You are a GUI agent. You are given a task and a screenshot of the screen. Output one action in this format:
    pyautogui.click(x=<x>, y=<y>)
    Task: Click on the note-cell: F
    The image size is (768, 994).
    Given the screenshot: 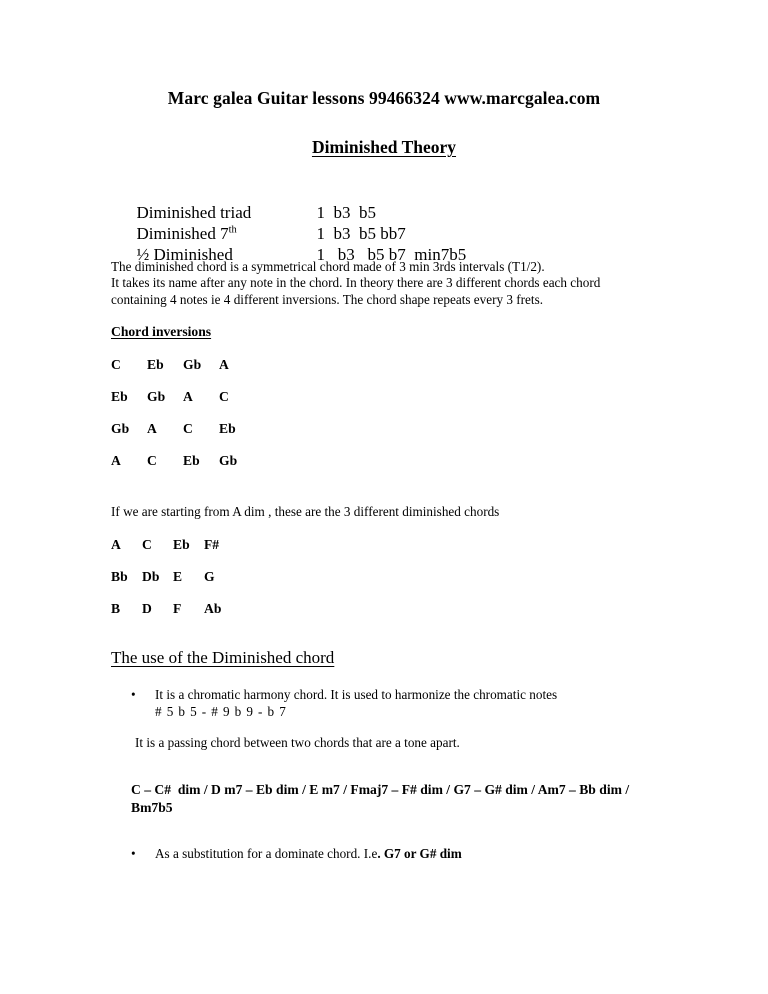 What is the action you would take?
    pyautogui.click(x=177, y=608)
    